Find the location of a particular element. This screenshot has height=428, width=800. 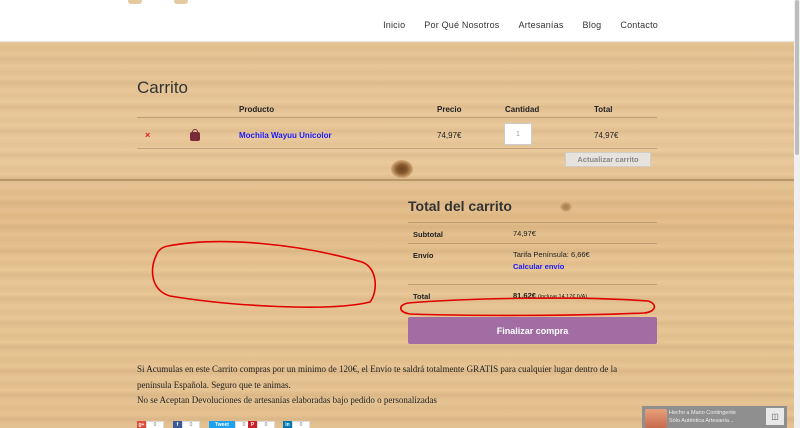

subtotal-value: 74,97€ is located at coordinates (524, 233).